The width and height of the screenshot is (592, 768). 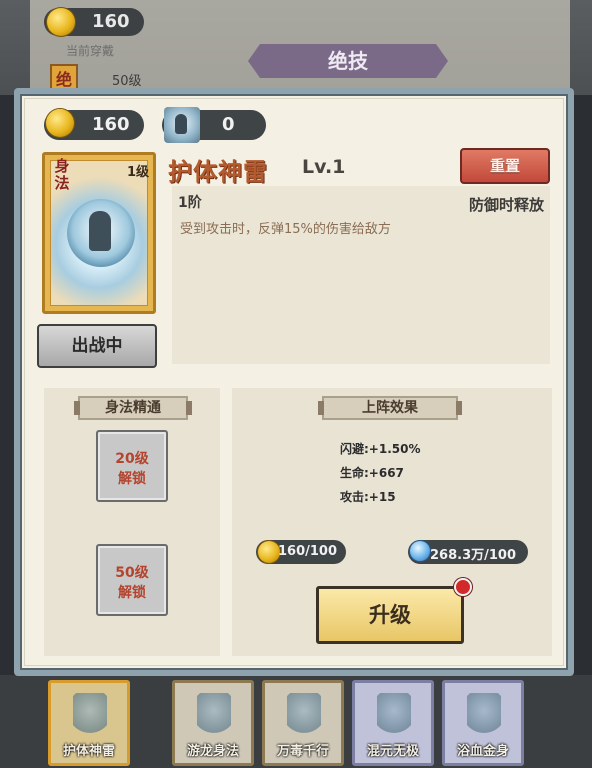 I want to click on mastery-slot-locked: 50级 解锁, so click(x=132, y=580).